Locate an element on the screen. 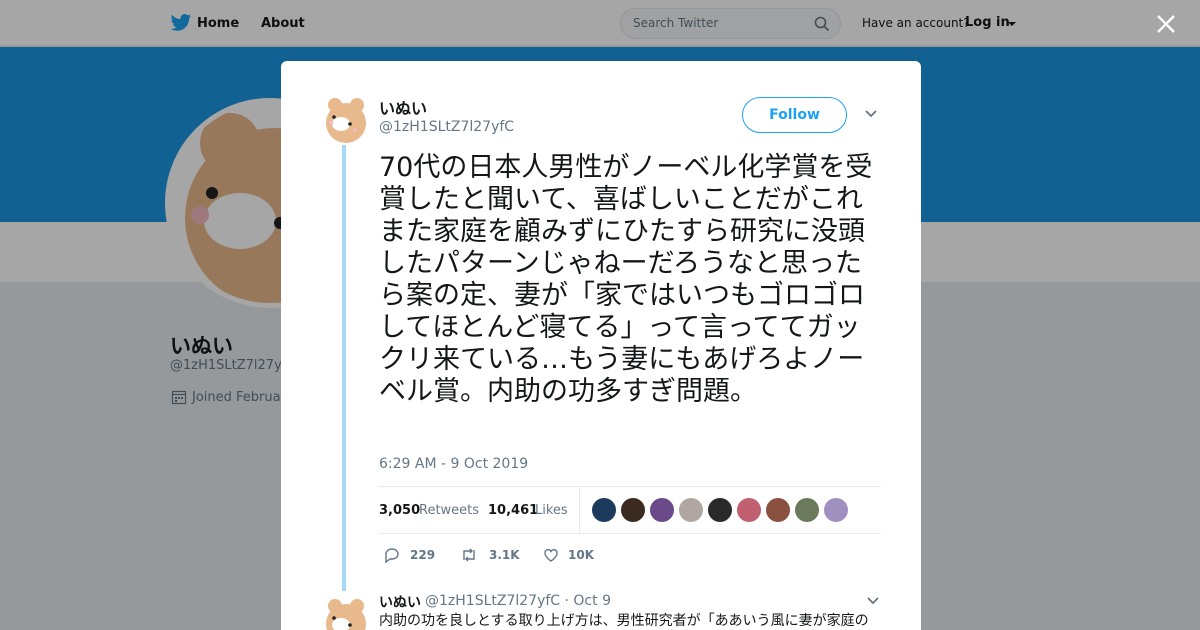  likes-label: Likes is located at coordinates (551, 510).